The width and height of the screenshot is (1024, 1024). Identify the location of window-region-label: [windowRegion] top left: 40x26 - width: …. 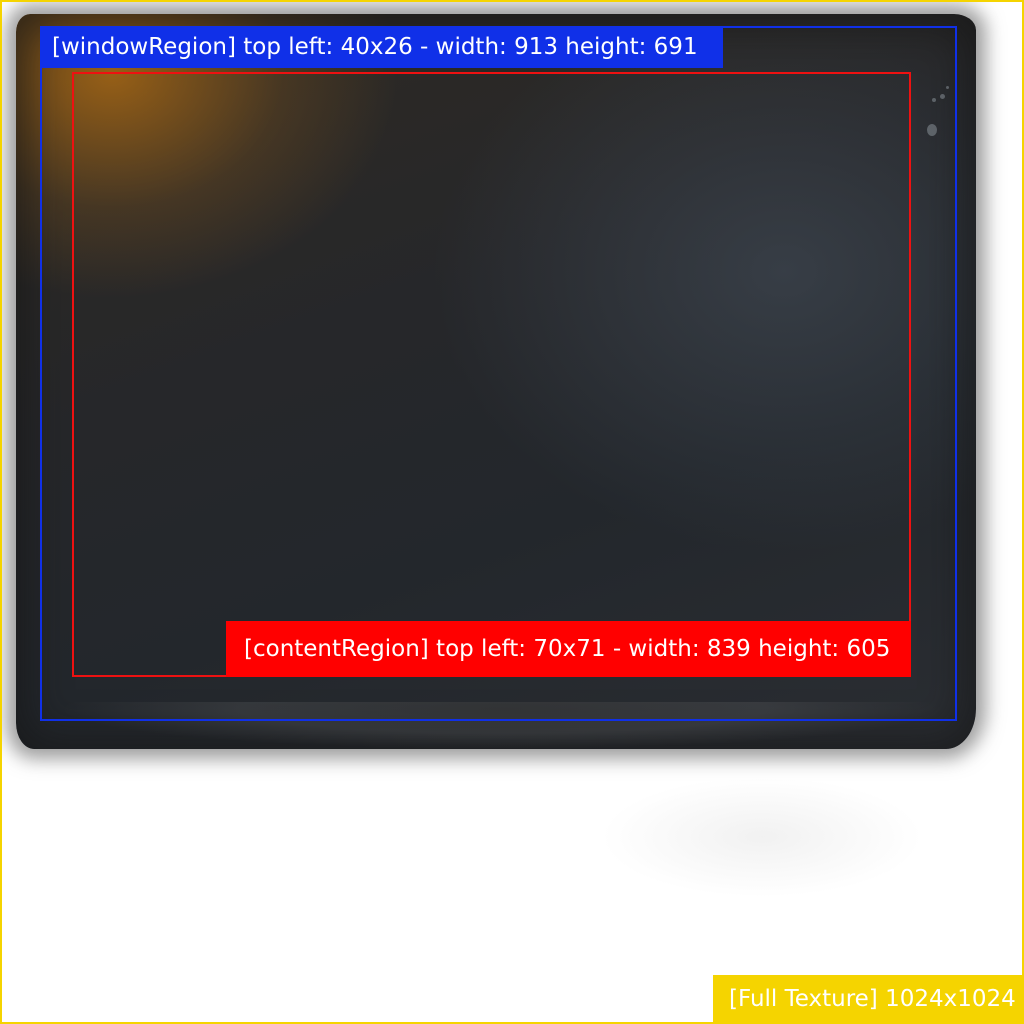
(381, 47).